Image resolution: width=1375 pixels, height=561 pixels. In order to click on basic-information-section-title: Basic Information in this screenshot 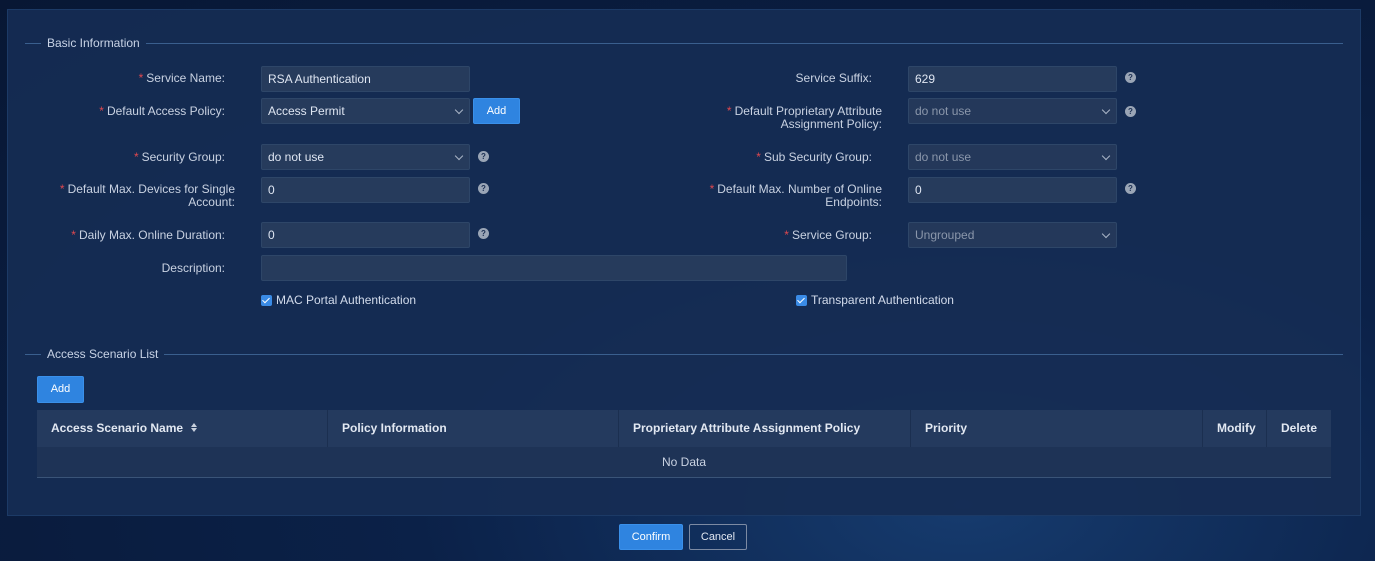, I will do `click(684, 43)`.